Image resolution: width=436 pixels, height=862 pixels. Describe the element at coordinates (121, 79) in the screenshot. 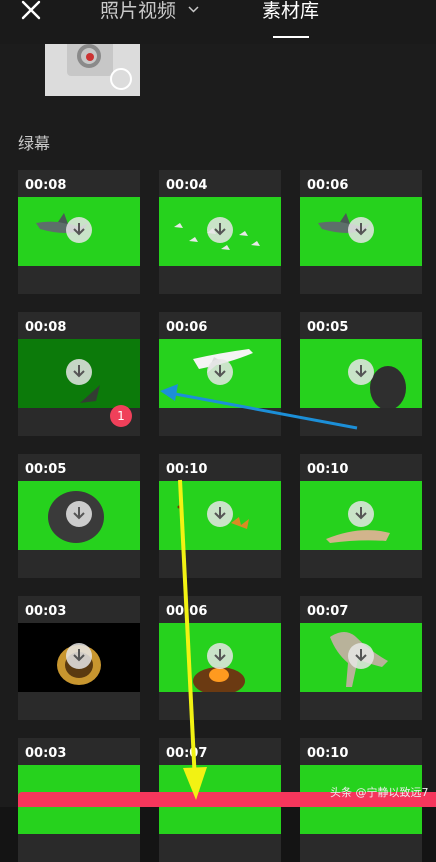

I see `select-circle` at that location.